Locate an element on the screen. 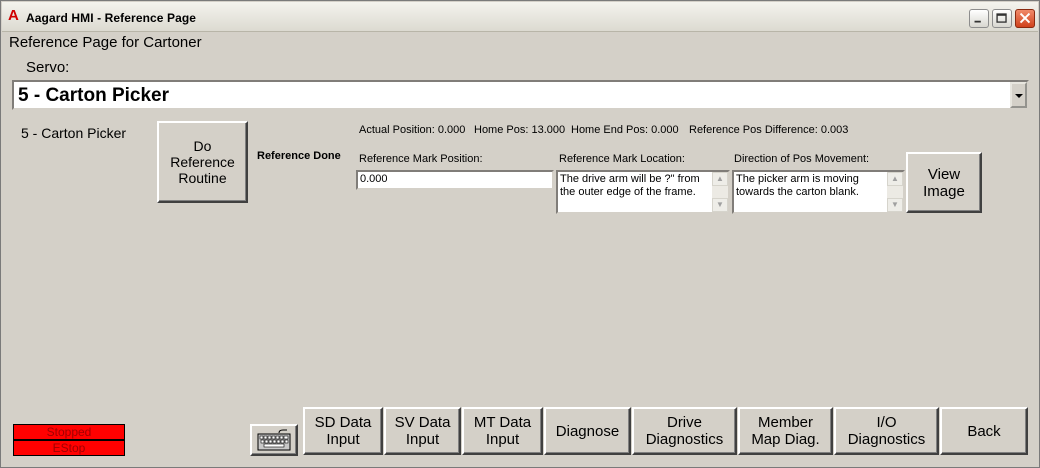  view-image-label-line2: Image is located at coordinates (944, 191).